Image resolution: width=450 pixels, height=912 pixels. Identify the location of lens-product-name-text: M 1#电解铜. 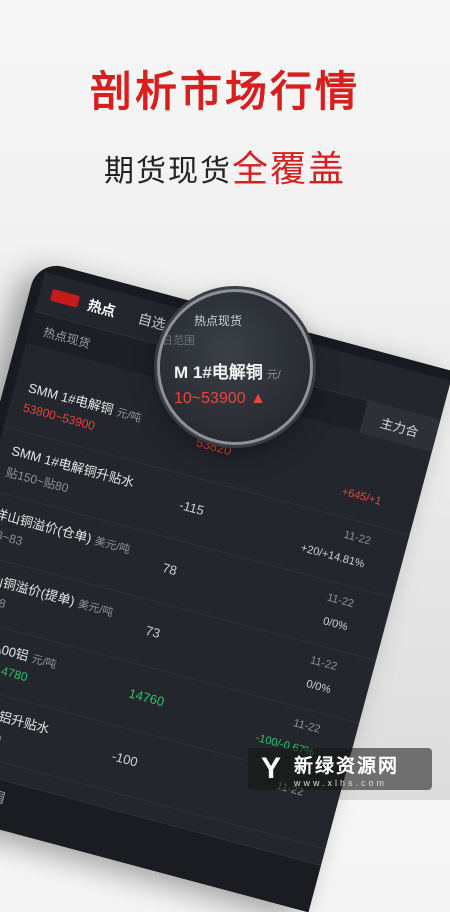
(218, 372).